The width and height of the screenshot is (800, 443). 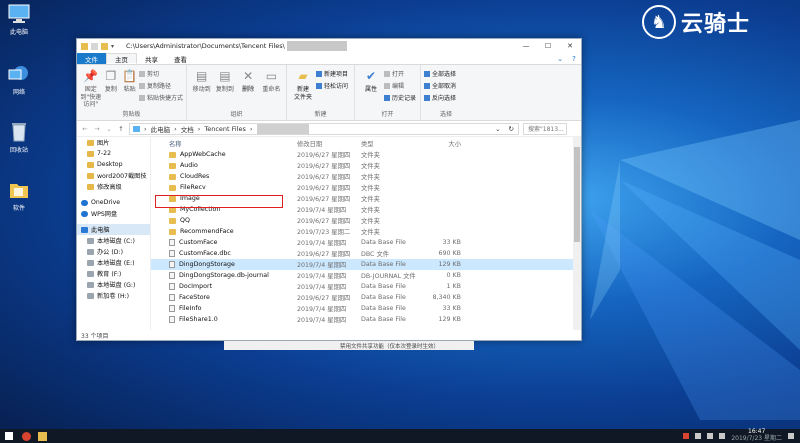 What do you see at coordinates (560, 58) in the screenshot?
I see `ribbon-expand-icon: ⌄` at bounding box center [560, 58].